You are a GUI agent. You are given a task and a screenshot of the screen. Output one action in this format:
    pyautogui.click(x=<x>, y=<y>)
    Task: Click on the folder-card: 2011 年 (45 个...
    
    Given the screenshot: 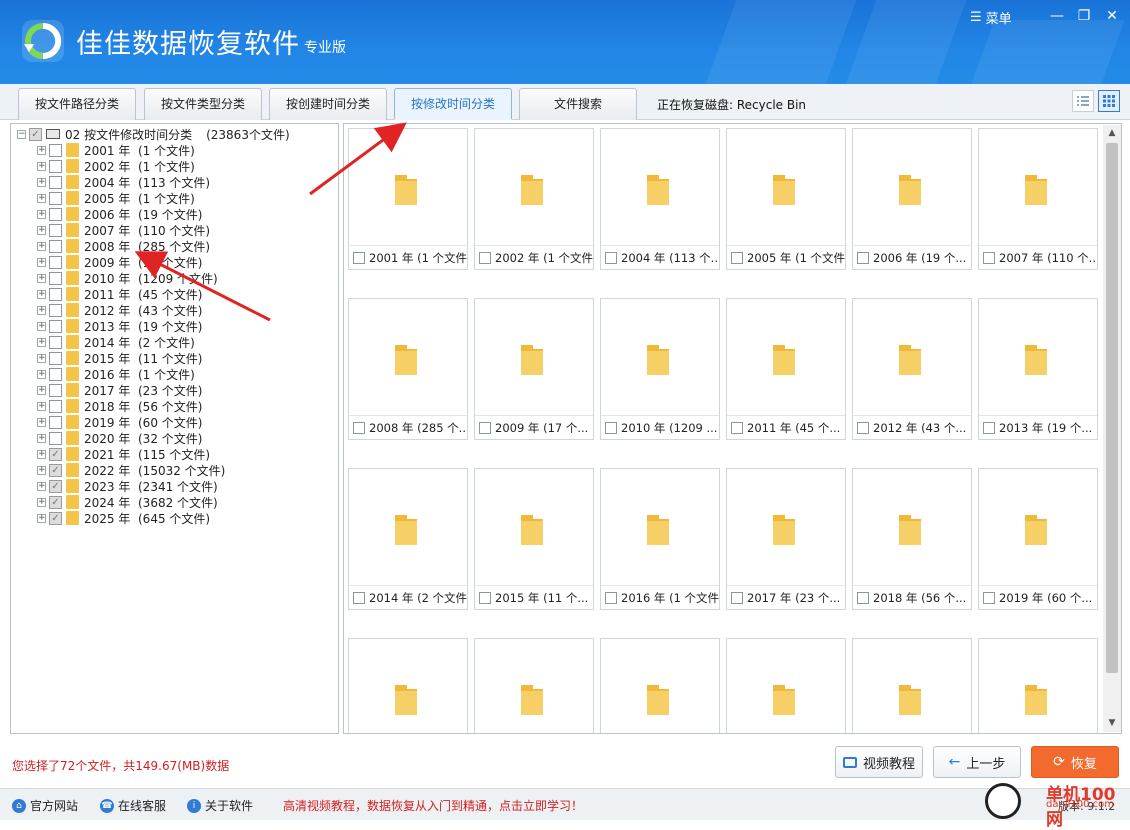 What is the action you would take?
    pyautogui.click(x=786, y=369)
    